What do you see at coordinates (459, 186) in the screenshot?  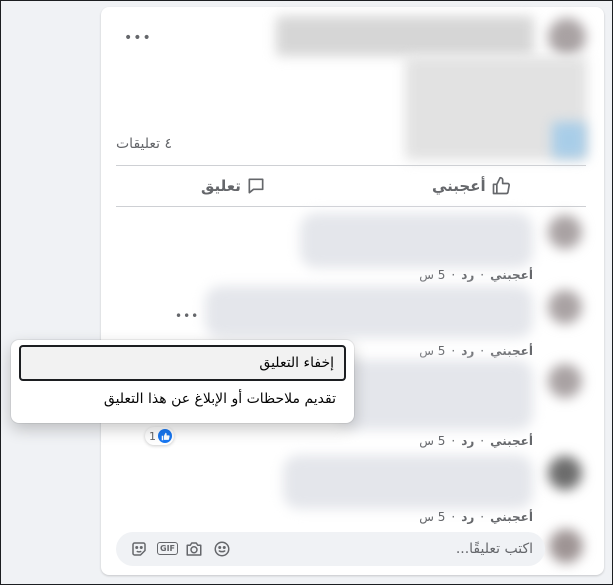 I see `like-label: أعجبني` at bounding box center [459, 186].